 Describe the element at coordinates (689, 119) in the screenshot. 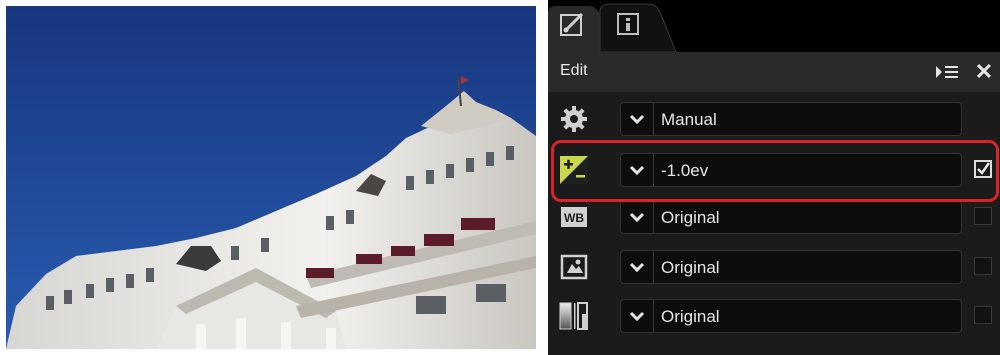

I see `mode-select-value: Manual` at that location.